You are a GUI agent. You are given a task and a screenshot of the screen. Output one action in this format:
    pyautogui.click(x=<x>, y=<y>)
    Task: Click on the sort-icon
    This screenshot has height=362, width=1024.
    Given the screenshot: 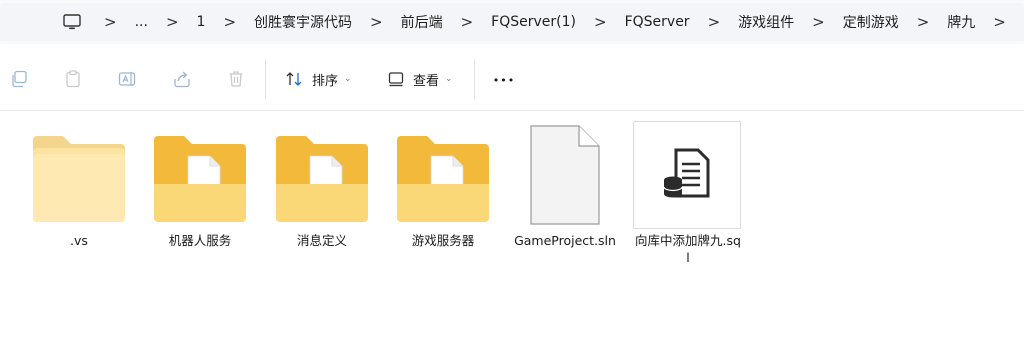 What is the action you would take?
    pyautogui.click(x=294, y=79)
    